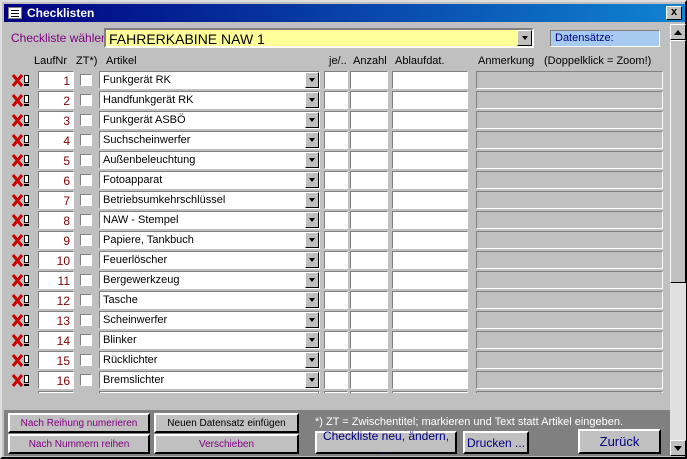 This screenshot has height=459, width=687. What do you see at coordinates (209, 240) in the screenshot?
I see `artikel-select: Papiere, Tankbuch` at bounding box center [209, 240].